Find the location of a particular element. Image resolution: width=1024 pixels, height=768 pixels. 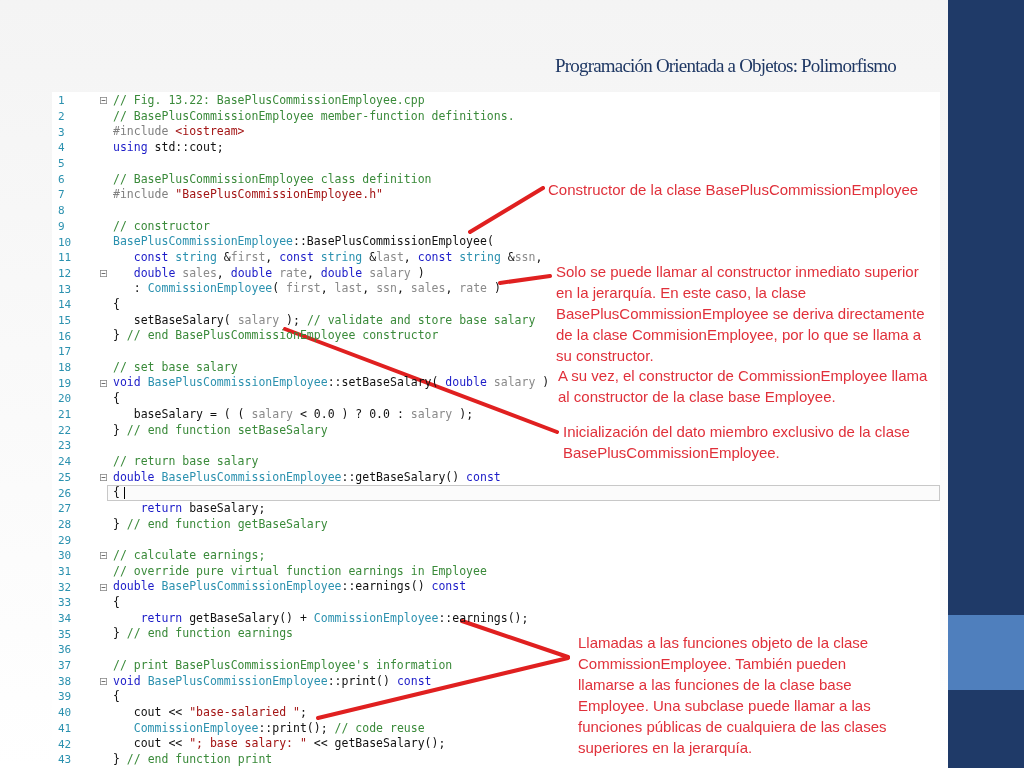

annotation-text: Llamadas a las funciones objeto de la clase CommissionEmployee. También pueden llamarse a las funciones de la clase base Employee. Una subclase puede llamar a las funciones públicas de cualquiera de las clases superiores en la jerarquía. is located at coordinates (733, 695).